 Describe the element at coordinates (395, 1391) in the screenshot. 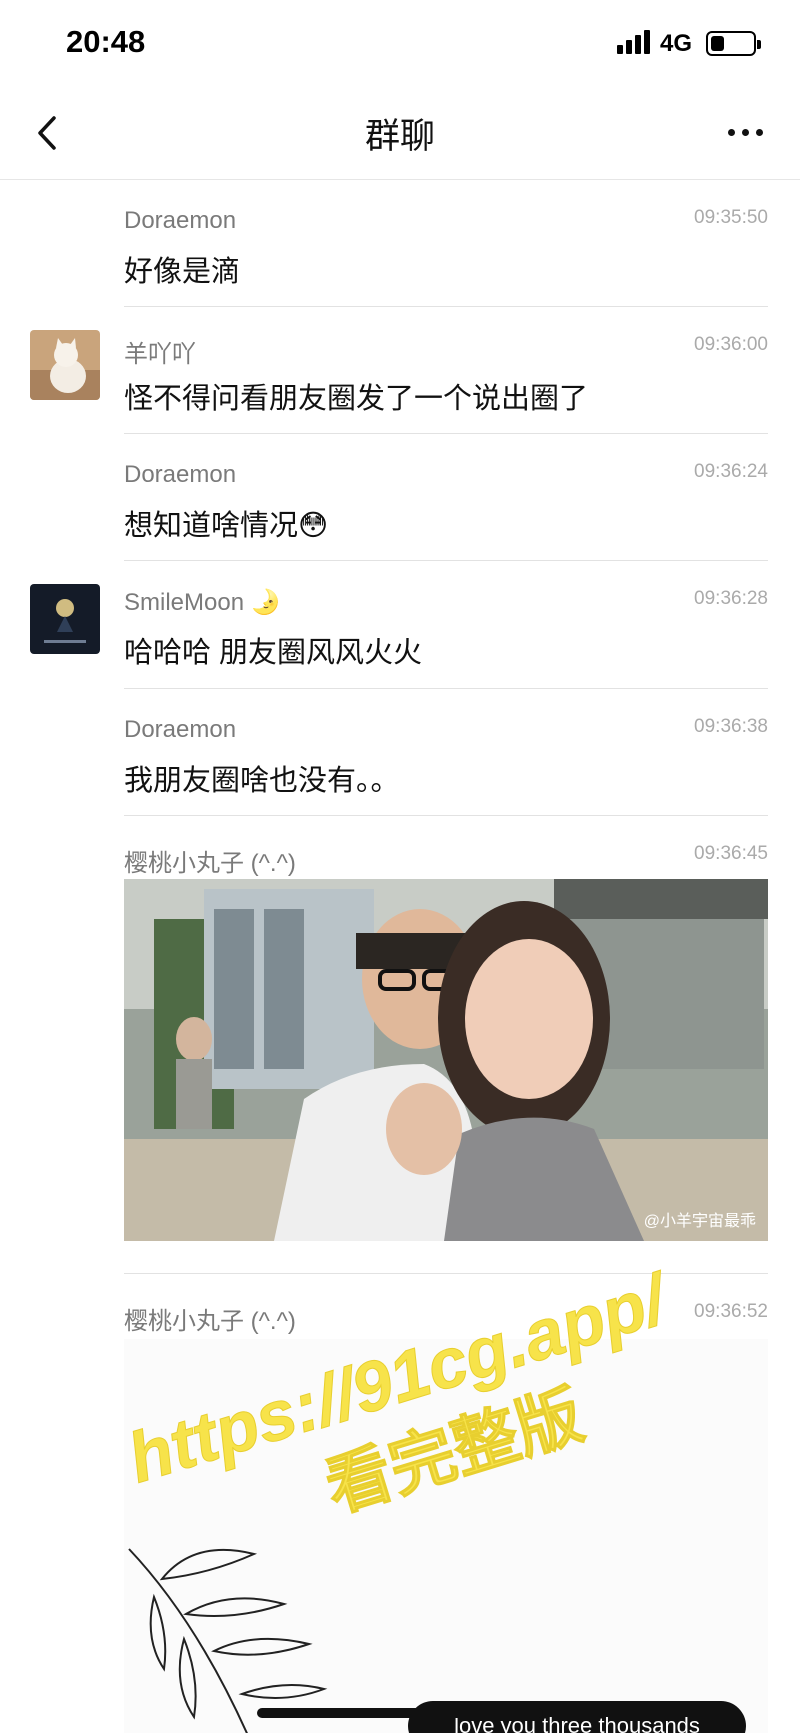

I see `promo-watermark-overlay: https://91cg.app/ 看完整版` at that location.